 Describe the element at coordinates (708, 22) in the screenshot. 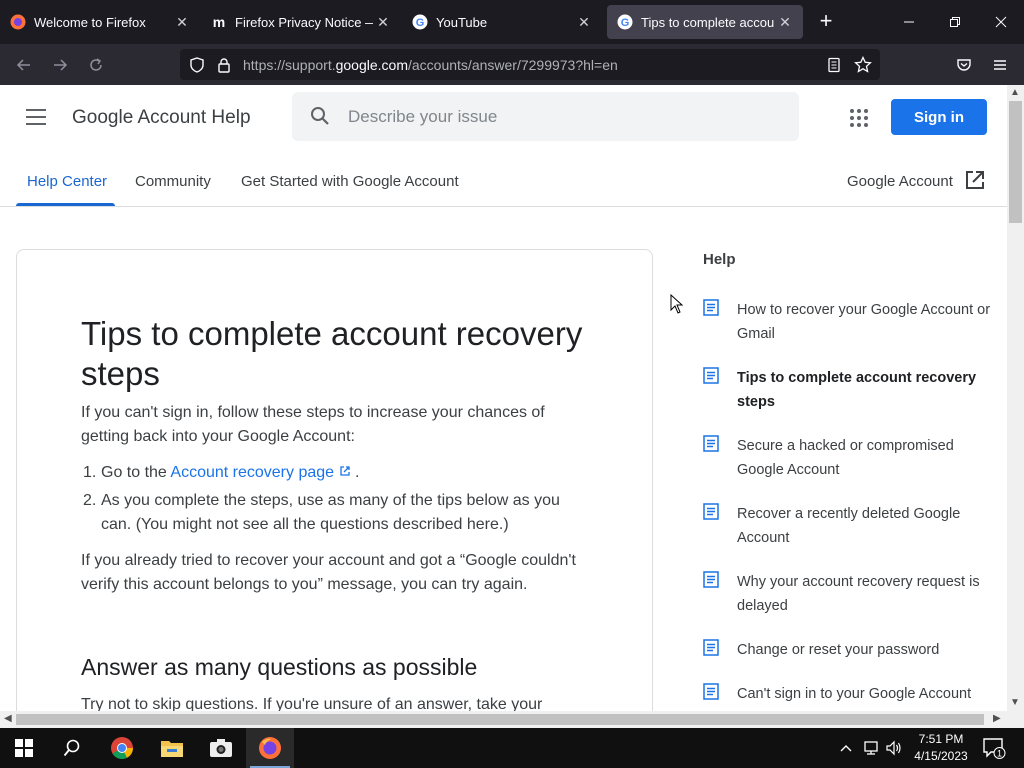

I see `tab-title: Tips to complete account re` at that location.